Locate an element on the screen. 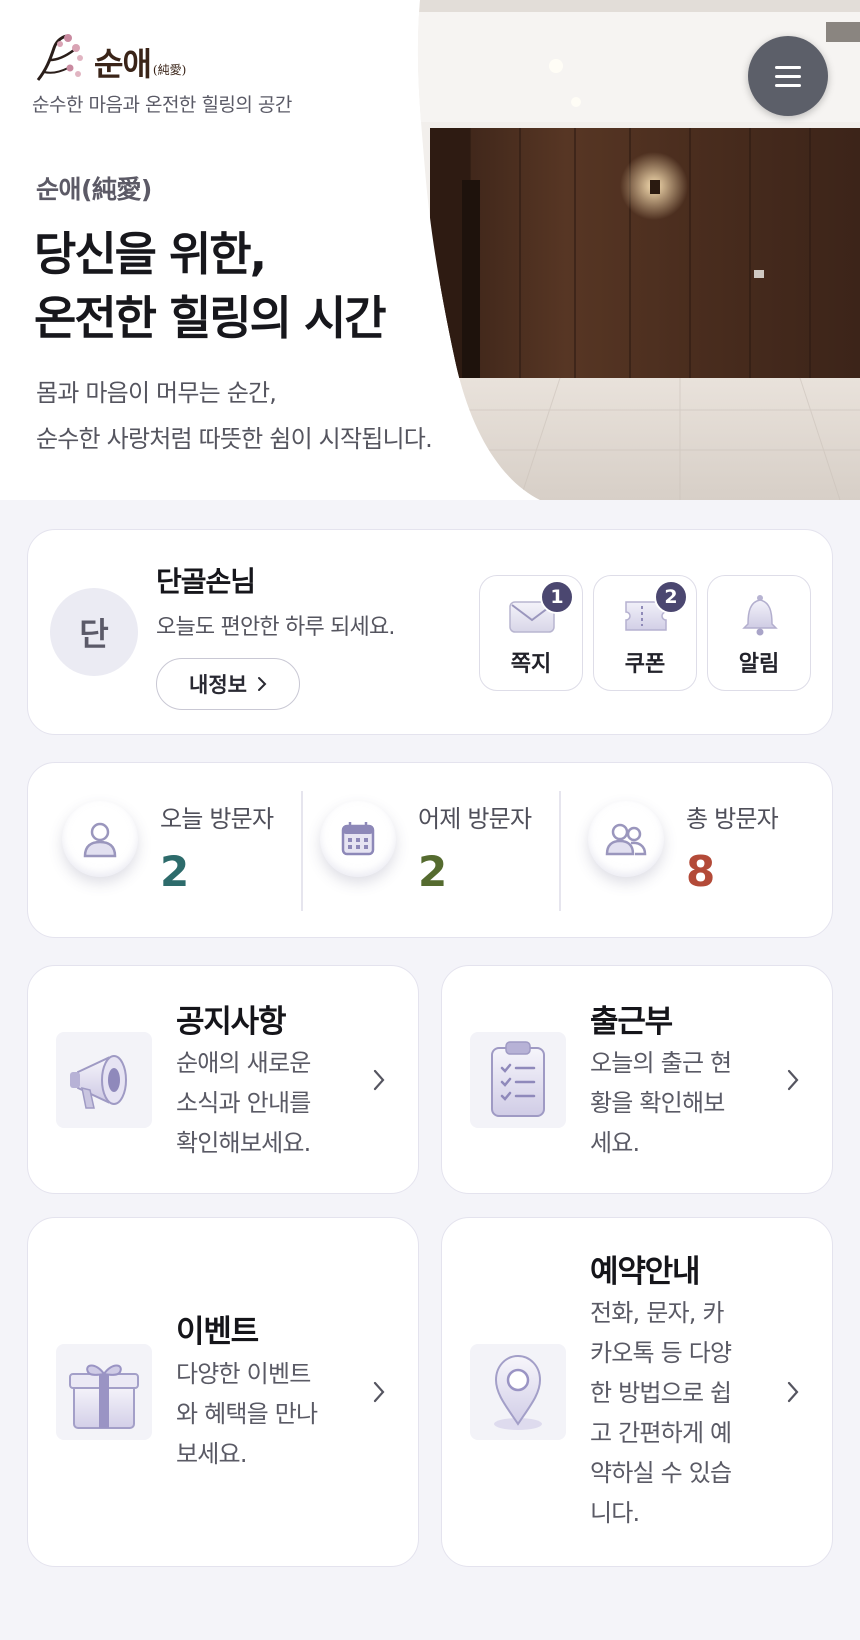 The width and height of the screenshot is (860, 1640). calendar-icon is located at coordinates (358, 839).